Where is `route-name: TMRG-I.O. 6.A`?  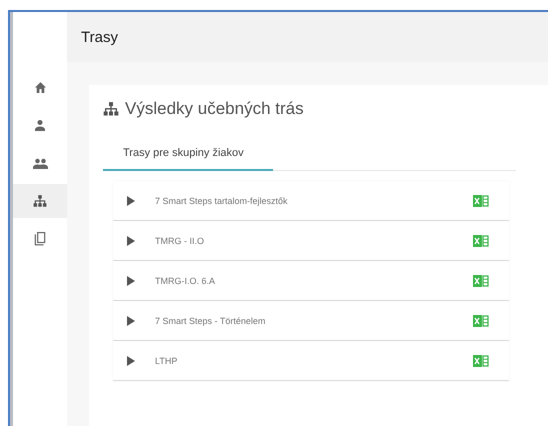
route-name: TMRG-I.O. 6.A is located at coordinates (185, 281).